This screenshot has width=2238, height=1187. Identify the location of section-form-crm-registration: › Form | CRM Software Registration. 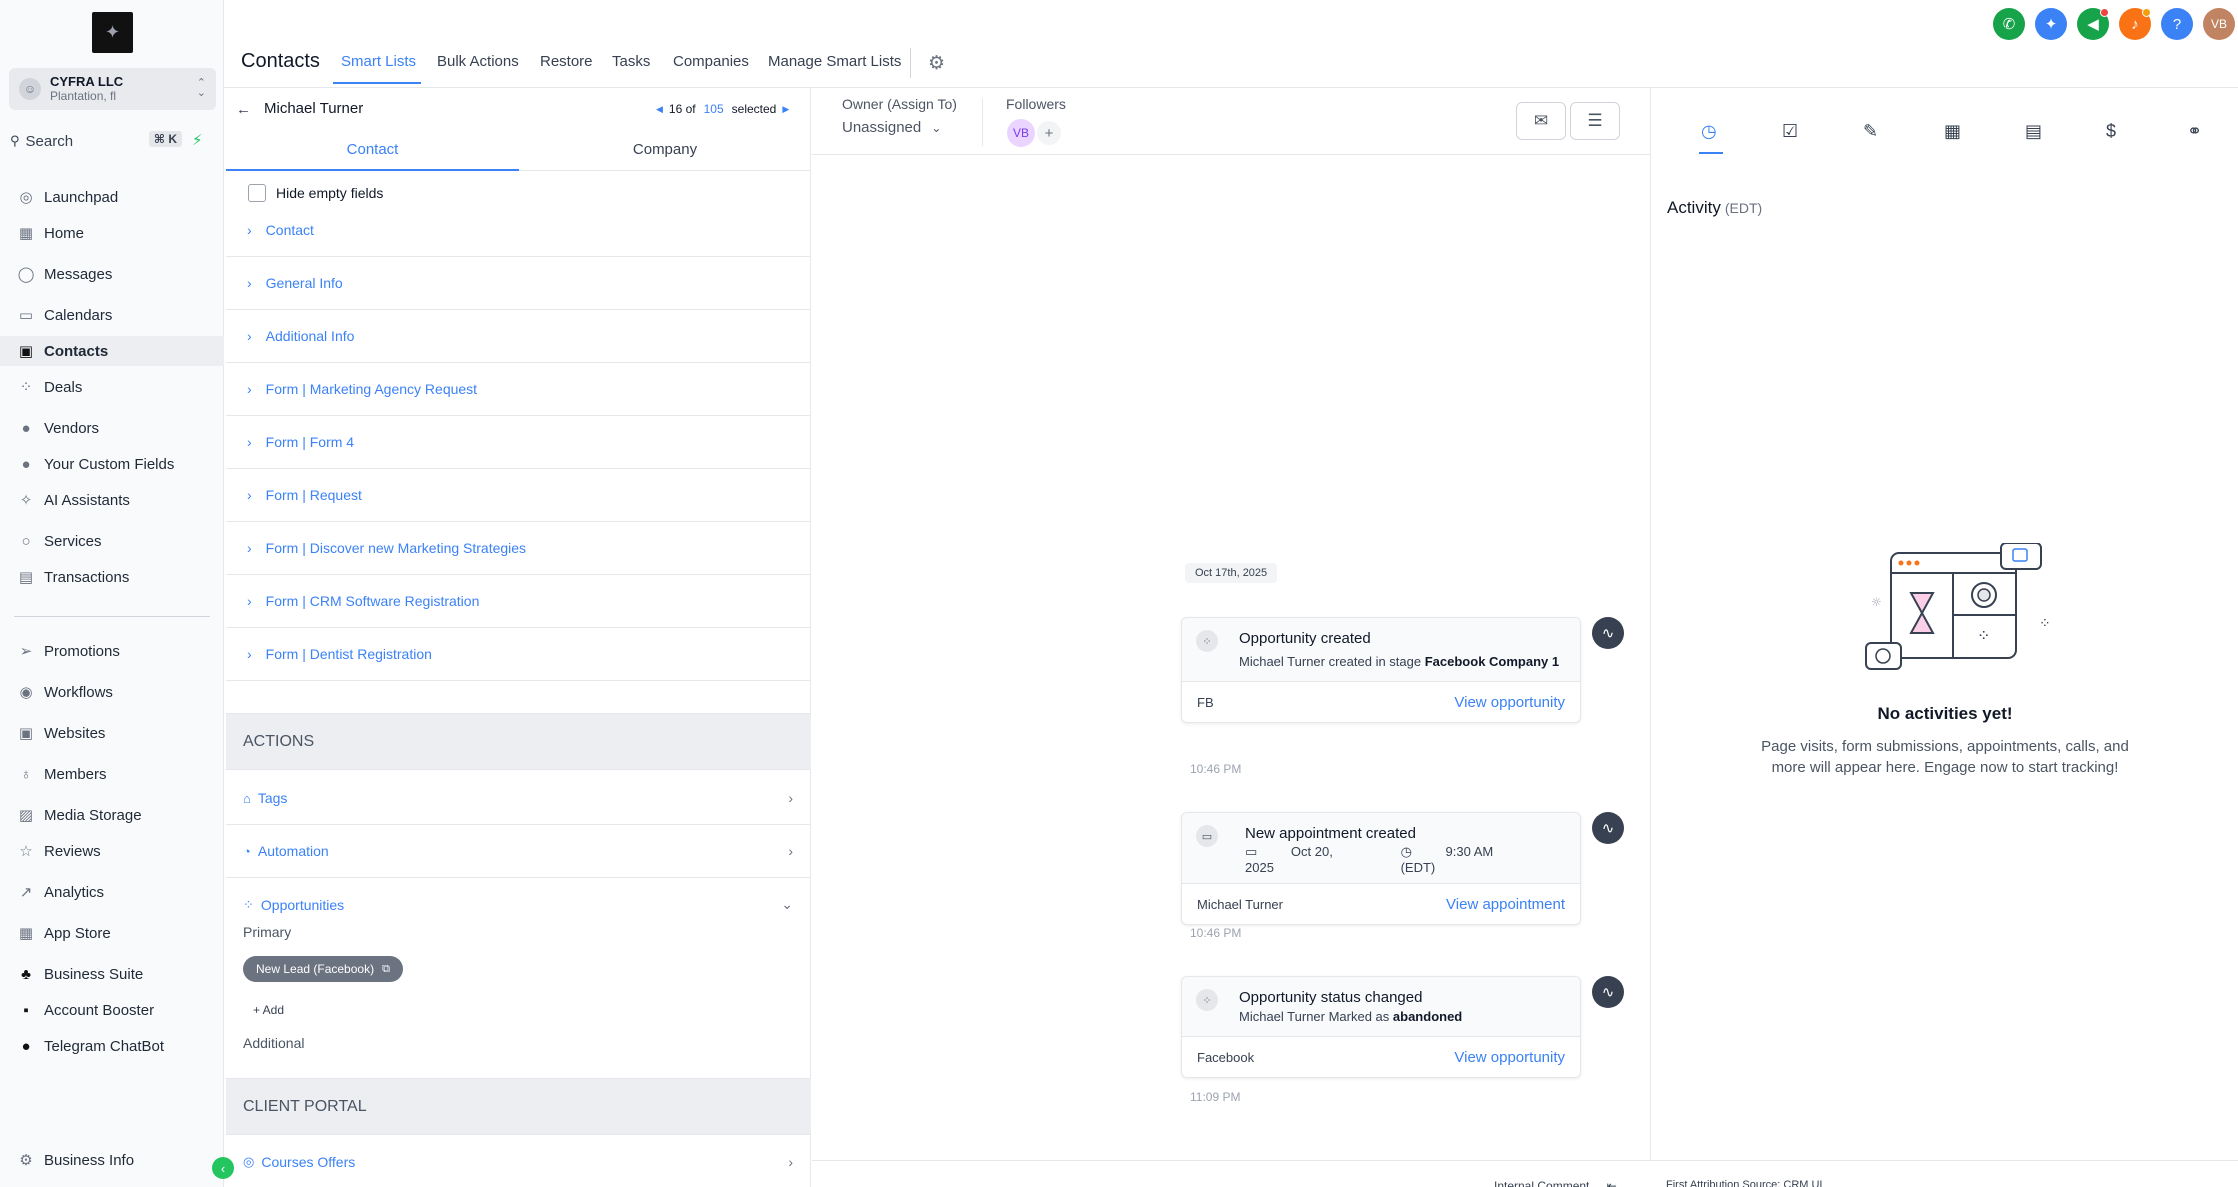
(518, 601).